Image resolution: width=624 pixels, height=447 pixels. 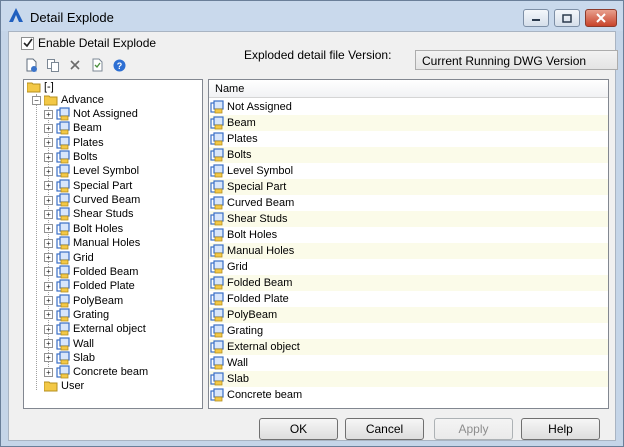 I want to click on tree-node-layer: + Curved Beam, so click(x=92, y=200).